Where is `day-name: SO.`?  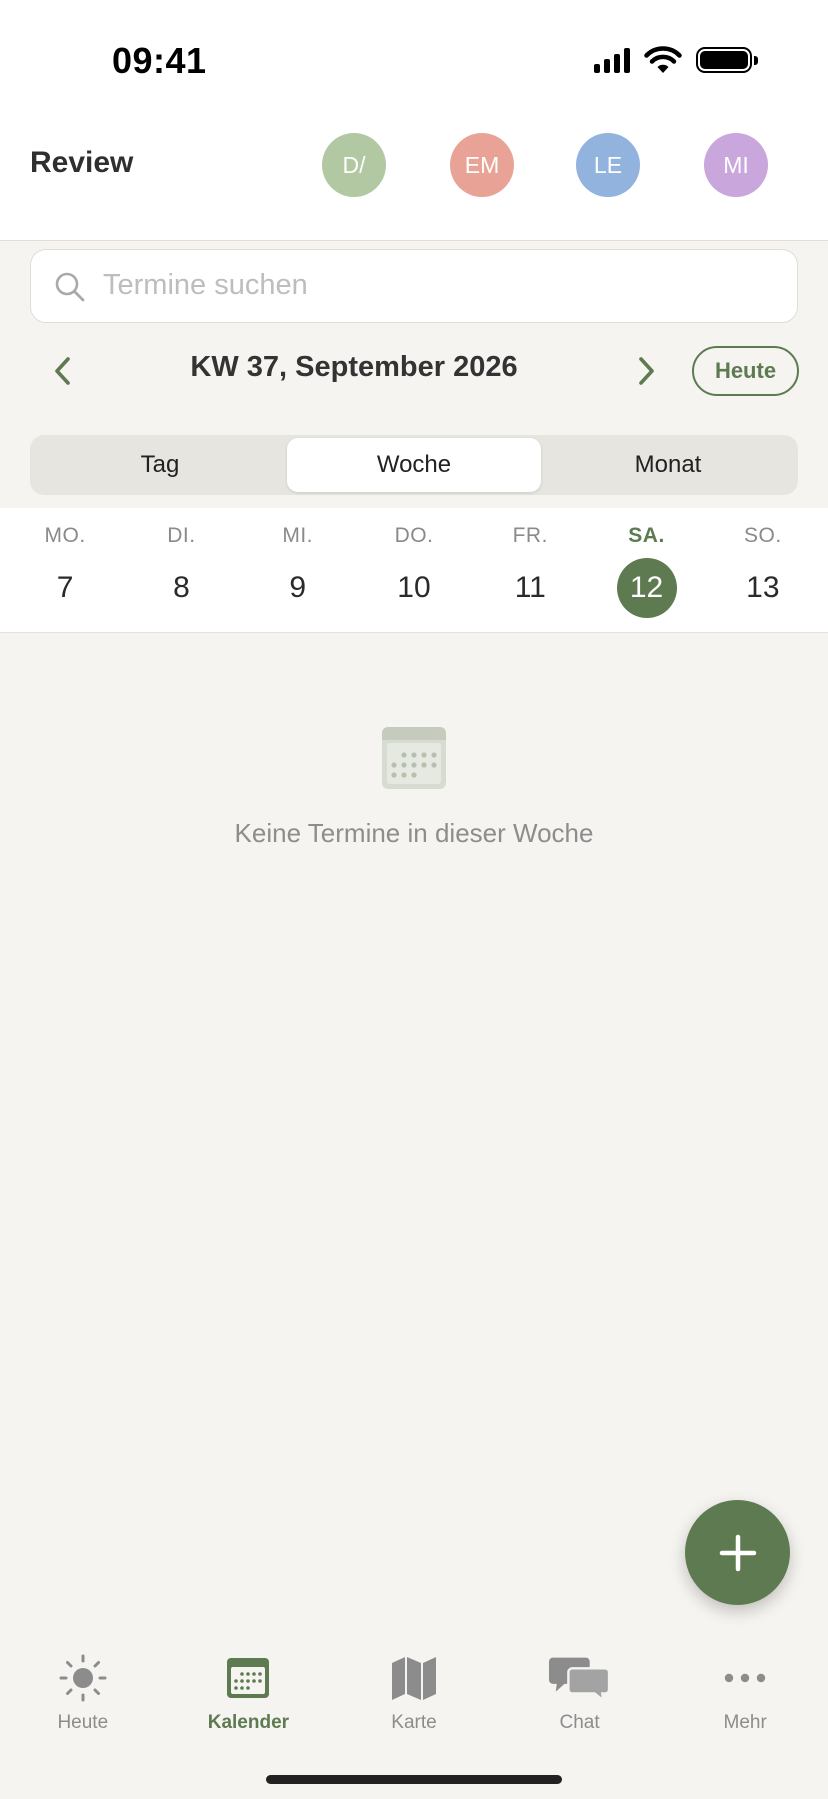 day-name: SO. is located at coordinates (762, 535).